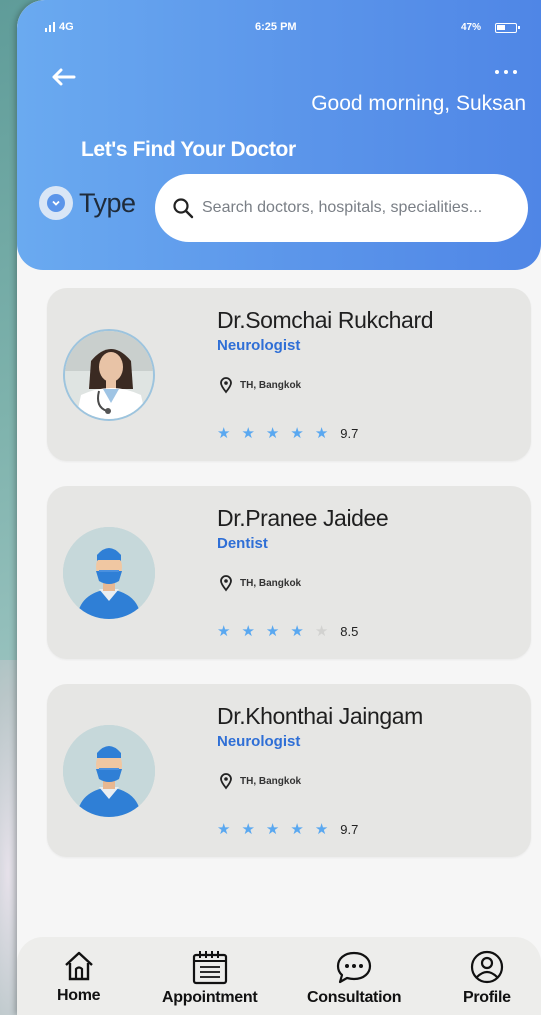  Describe the element at coordinates (183, 208) in the screenshot. I see `search-icon` at that location.